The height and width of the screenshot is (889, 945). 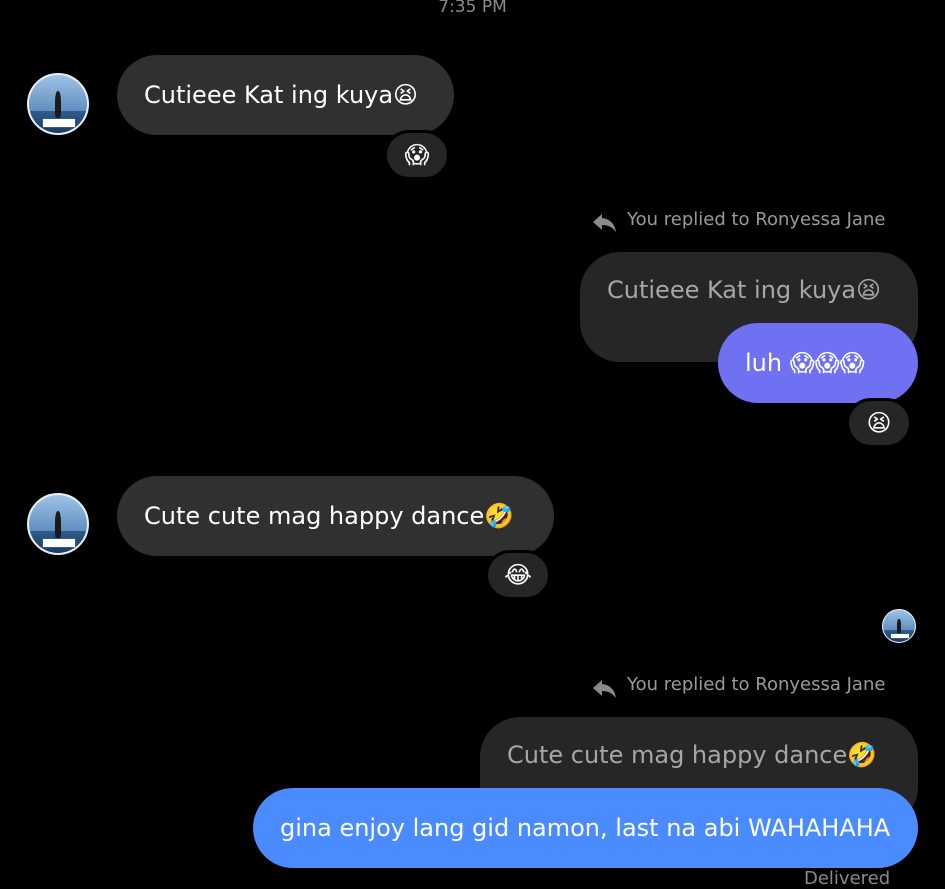 What do you see at coordinates (472, 8) in the screenshot?
I see `conversation-timestamp: 7:35 PM` at bounding box center [472, 8].